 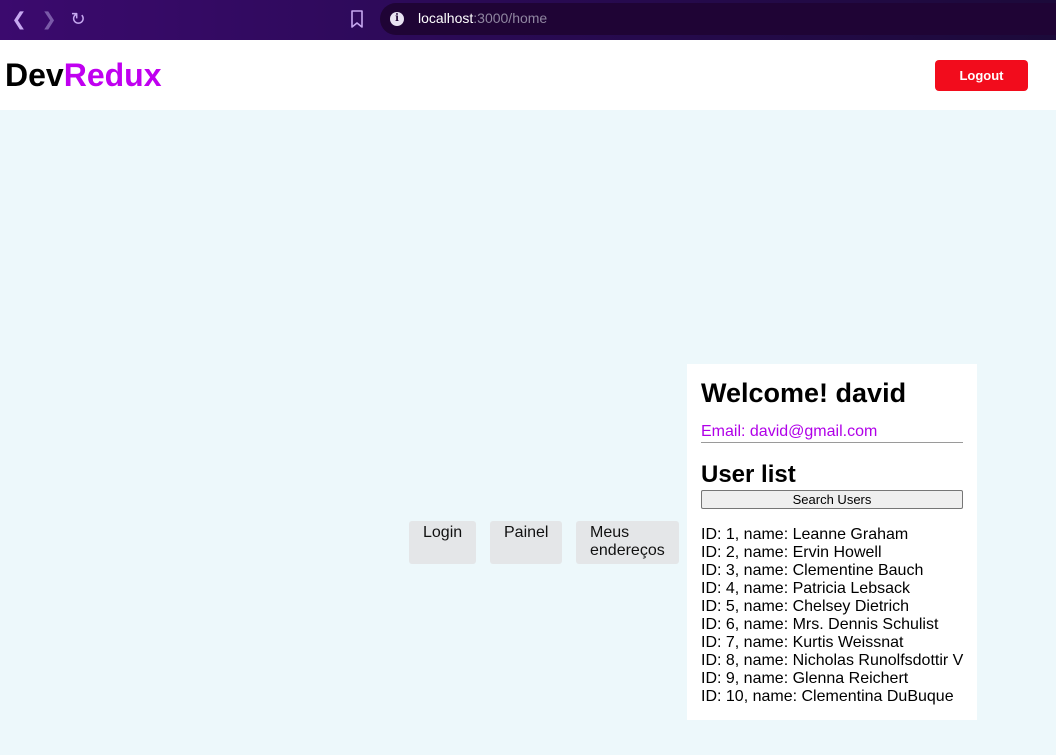 What do you see at coordinates (832, 433) in the screenshot?
I see `user-email: Email: david@gmail.com` at bounding box center [832, 433].